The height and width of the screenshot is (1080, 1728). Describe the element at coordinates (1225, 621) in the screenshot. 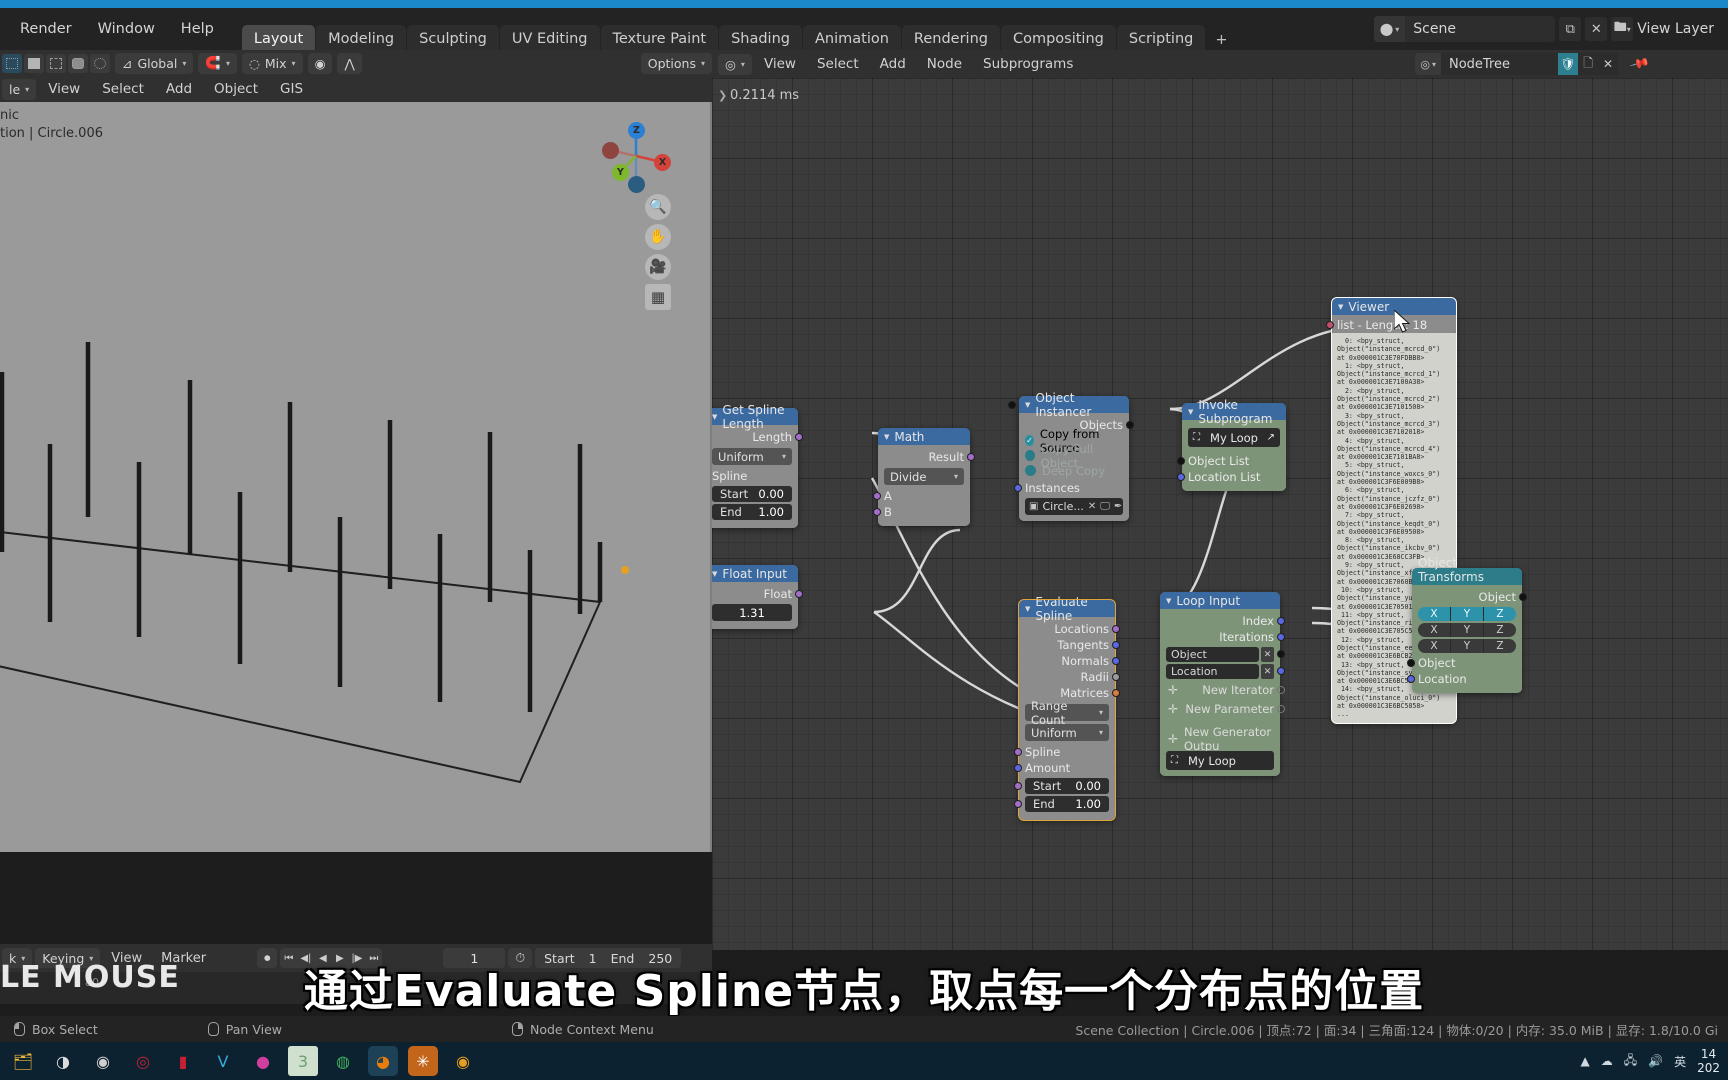

I see `socket-index: Index` at that location.